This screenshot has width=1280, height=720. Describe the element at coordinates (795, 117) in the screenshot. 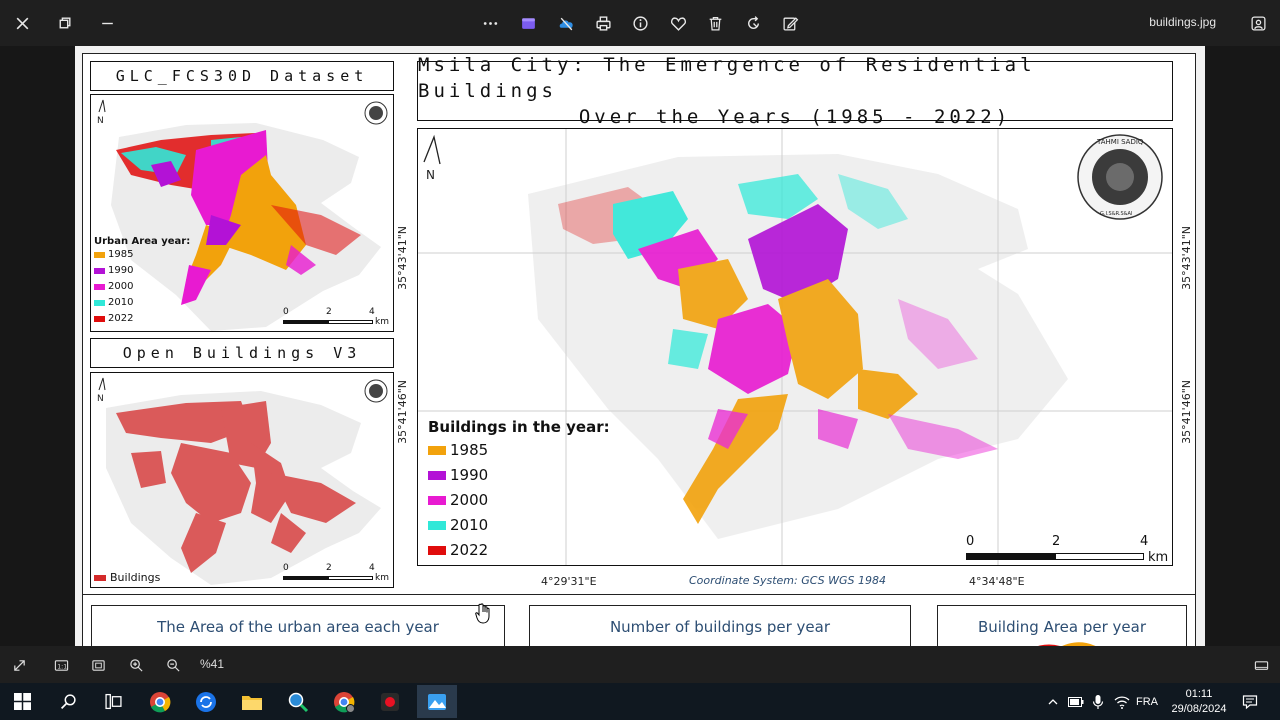

I see `main-title-line2: Over the Years (1985 - 2022)` at that location.